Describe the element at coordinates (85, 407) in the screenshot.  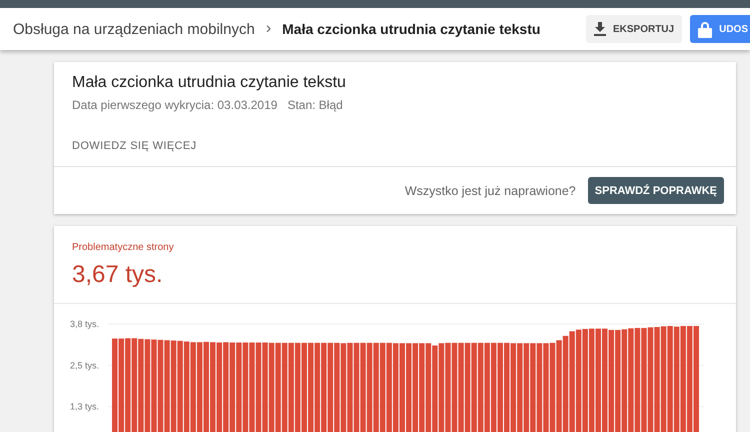
I see `y-axis-label: 1,3 tys.` at that location.